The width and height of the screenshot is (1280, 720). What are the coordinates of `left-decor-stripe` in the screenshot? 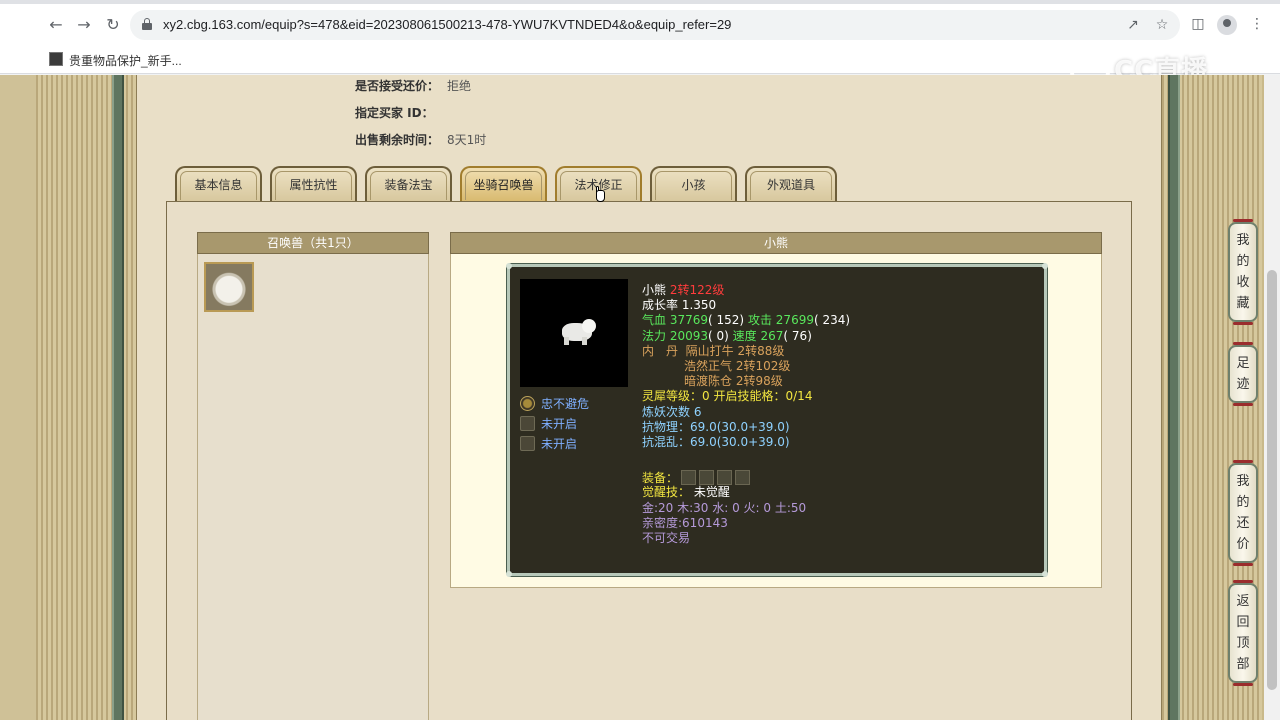 It's located at (118, 397).